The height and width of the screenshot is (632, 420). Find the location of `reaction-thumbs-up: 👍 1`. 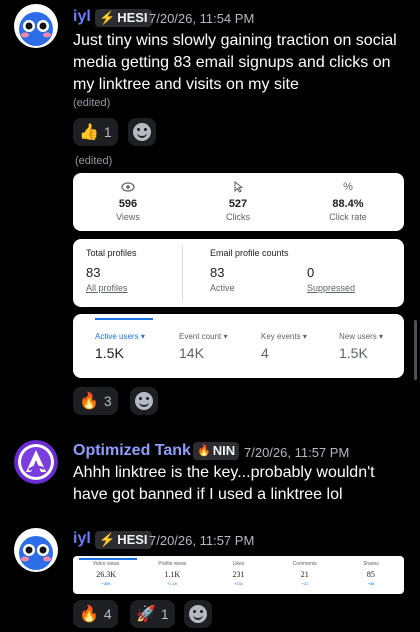

reaction-thumbs-up: 👍 1 is located at coordinates (95, 132).